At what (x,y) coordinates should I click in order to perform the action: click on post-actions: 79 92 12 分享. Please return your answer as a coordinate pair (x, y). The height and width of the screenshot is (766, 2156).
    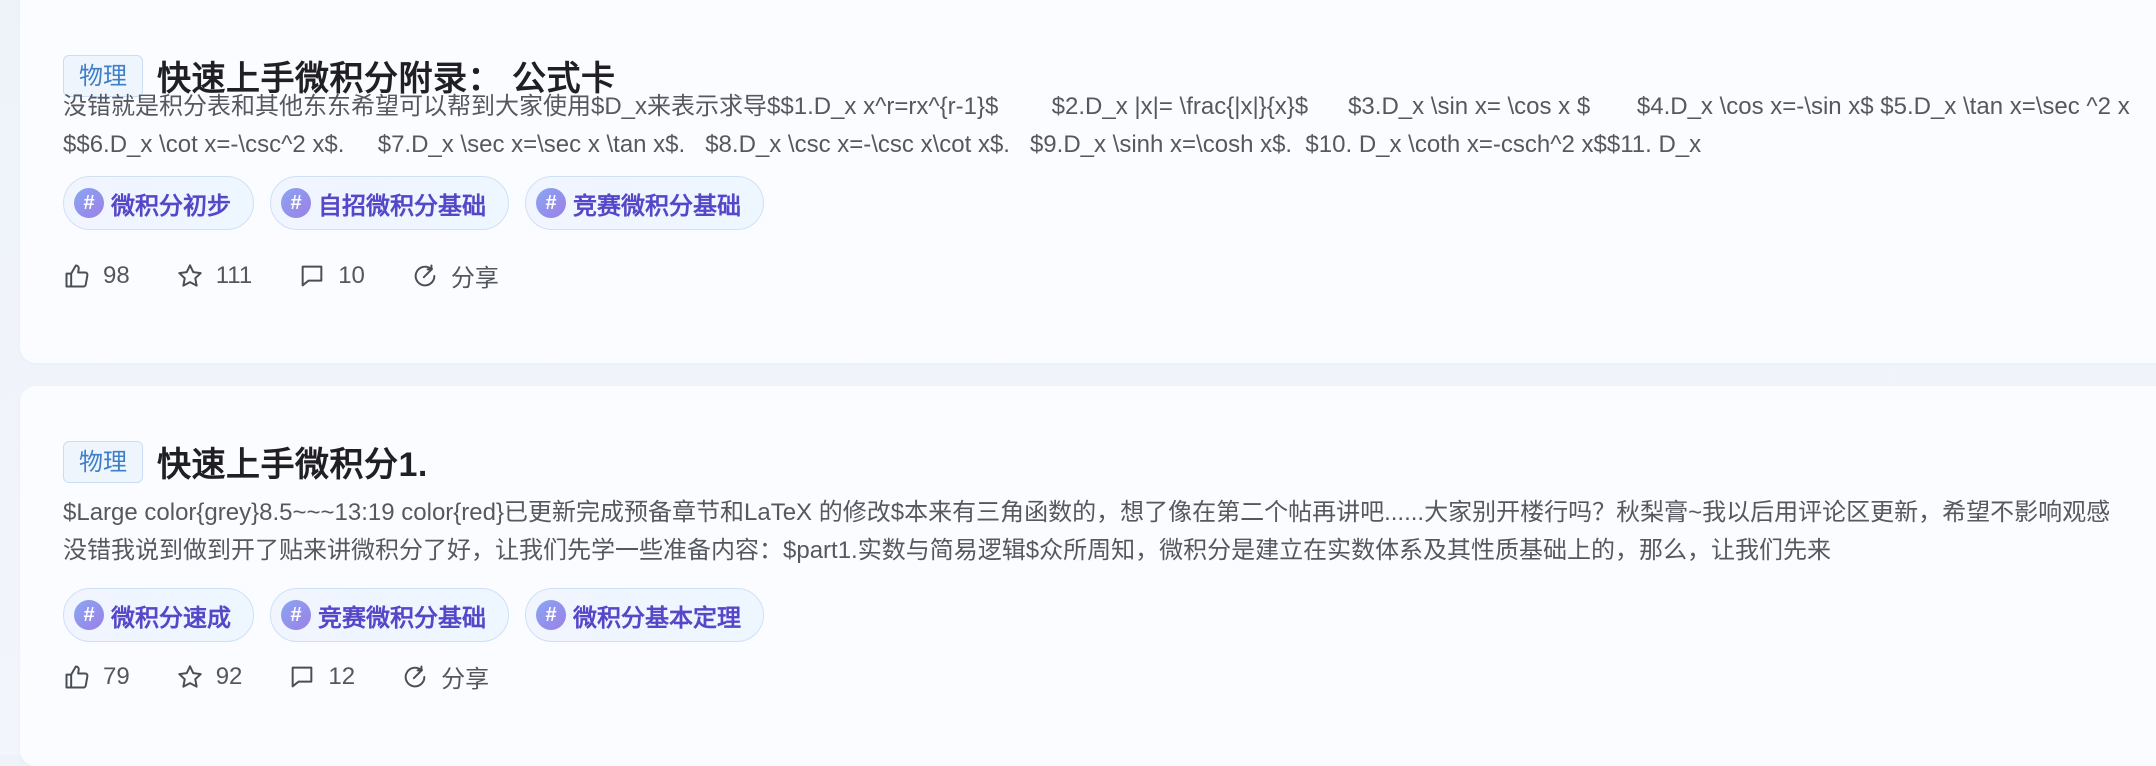
    Looking at the image, I should click on (299, 676).